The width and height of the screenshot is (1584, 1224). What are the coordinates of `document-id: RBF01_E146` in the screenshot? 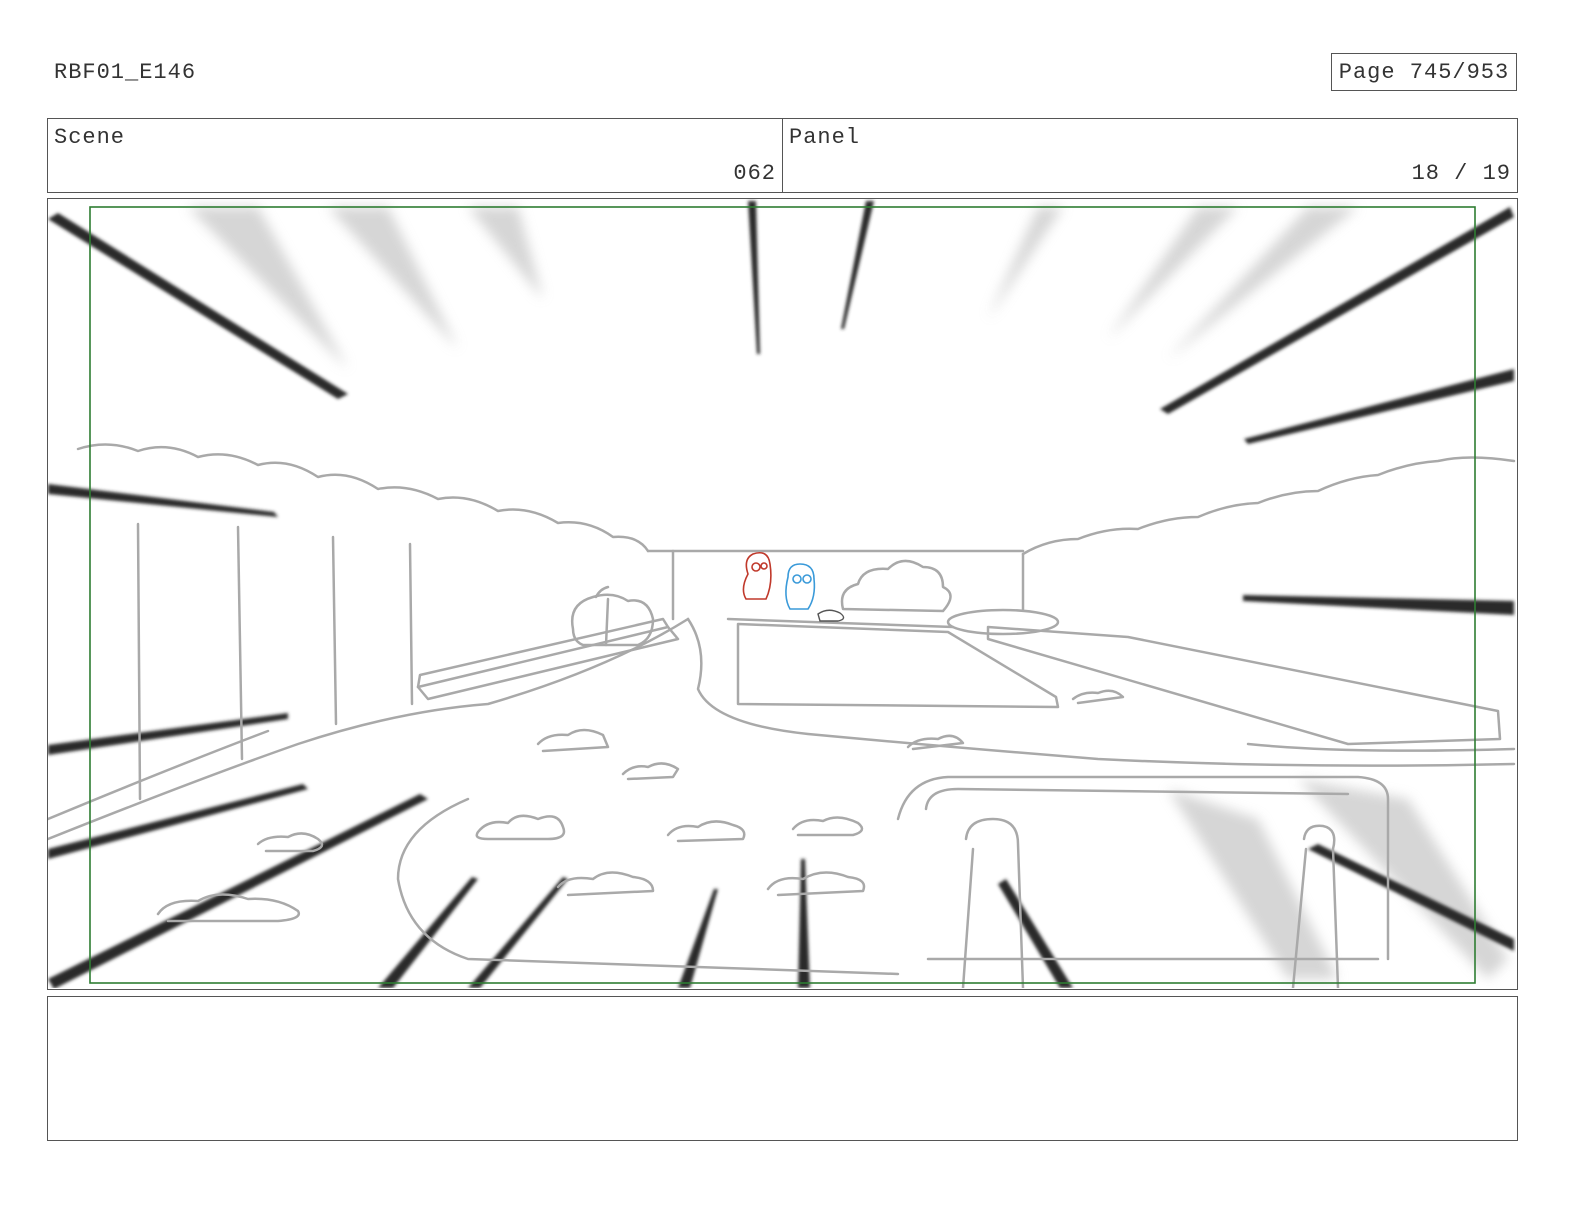 It's located at (125, 72).